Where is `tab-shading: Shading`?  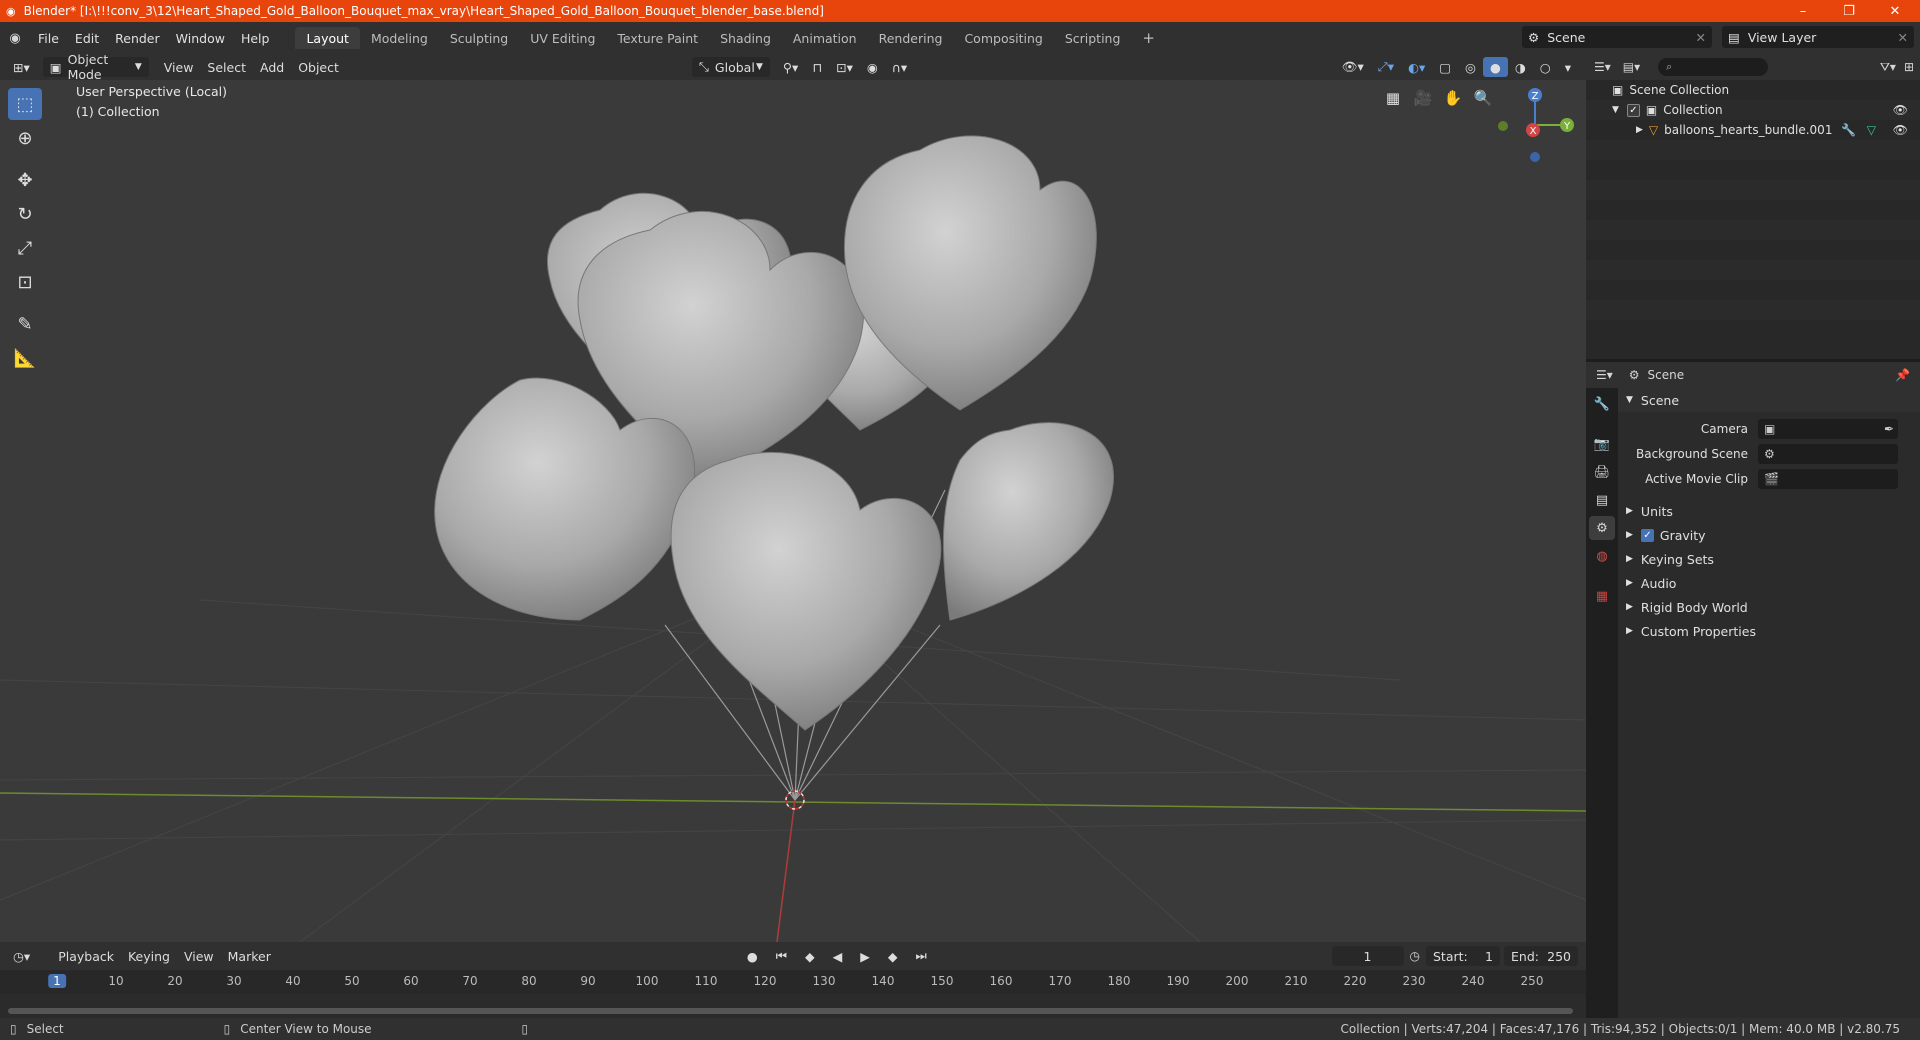
tab-shading: Shading is located at coordinates (745, 38).